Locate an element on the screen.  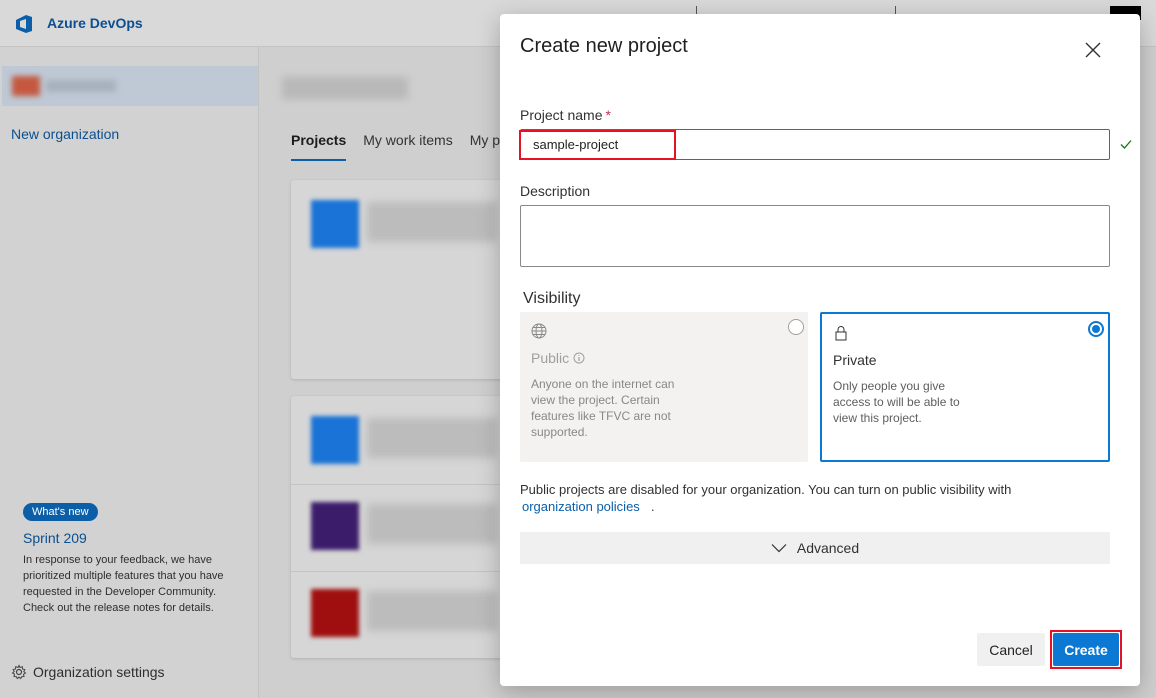
organization-policies-link: organization policies is located at coordinates (581, 506).